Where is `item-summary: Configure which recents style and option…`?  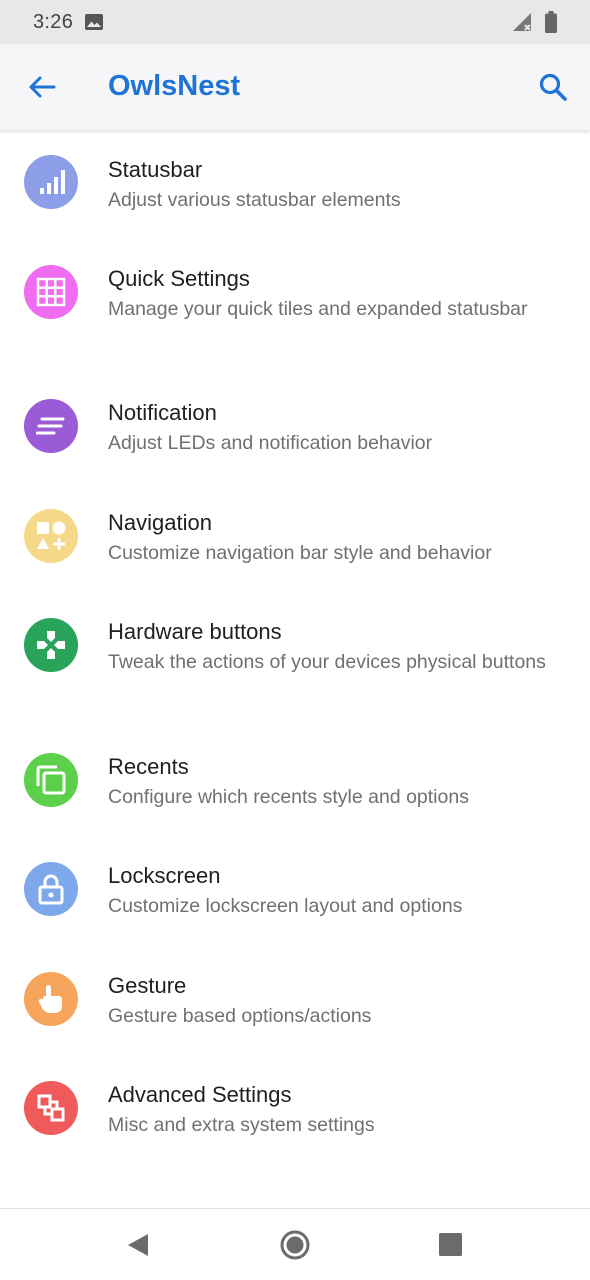 item-summary: Configure which recents style and option… is located at coordinates (288, 797).